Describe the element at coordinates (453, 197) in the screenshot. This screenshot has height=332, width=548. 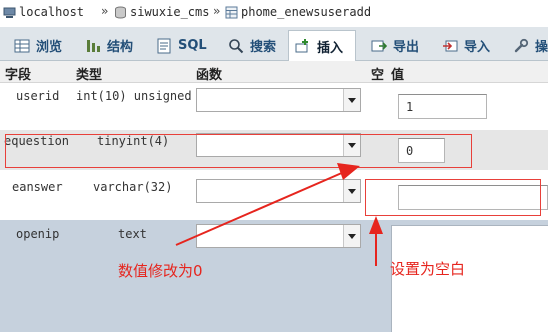
I see `highlight-box-value` at that location.